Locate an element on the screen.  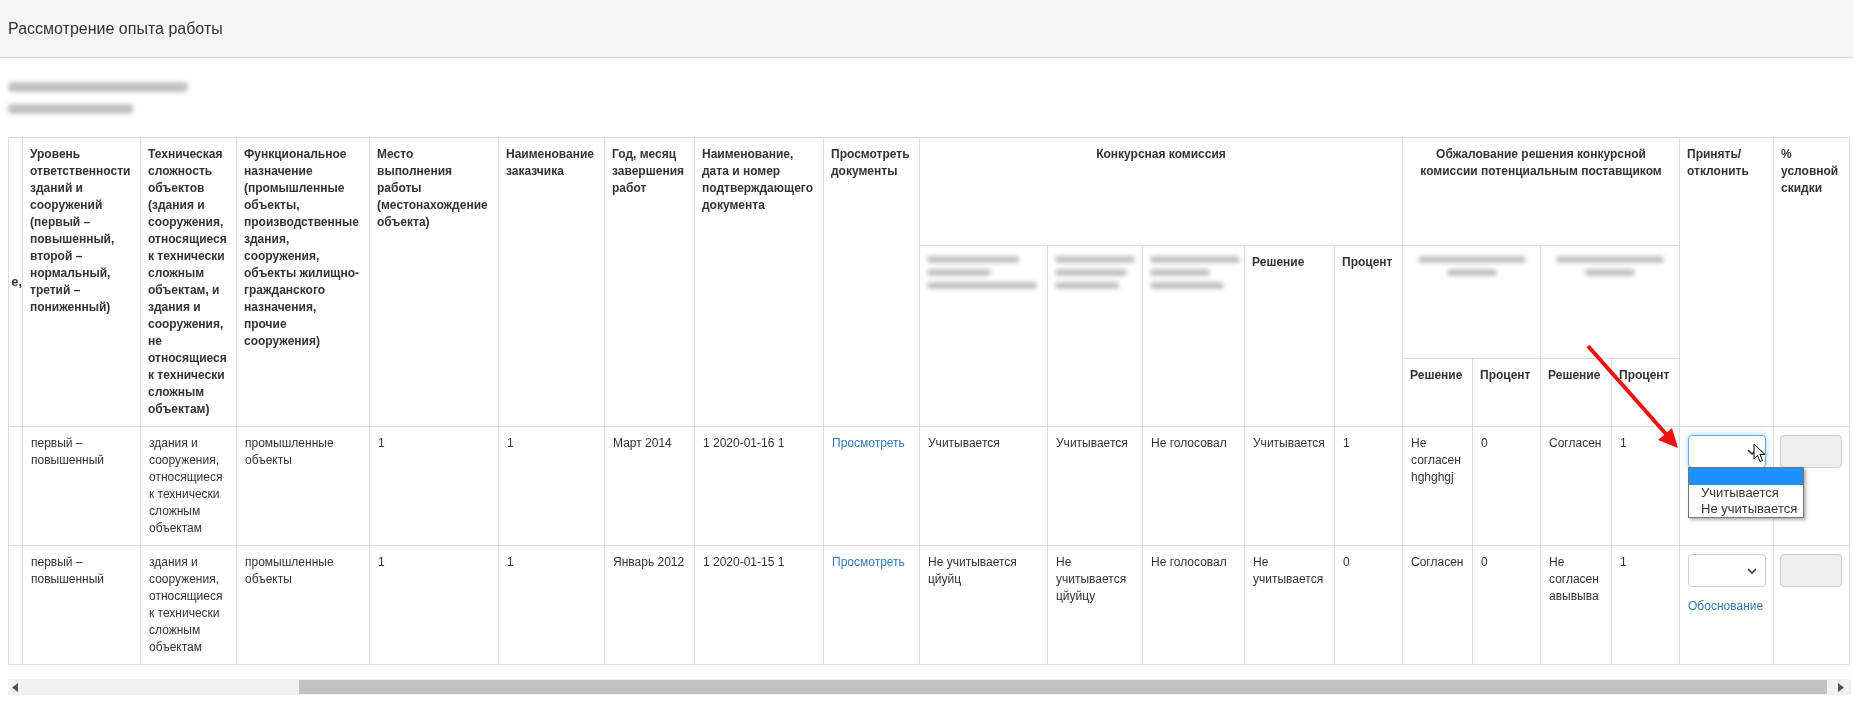
table-cell: Не учитывается цйуйц is located at coordinates (983, 605).